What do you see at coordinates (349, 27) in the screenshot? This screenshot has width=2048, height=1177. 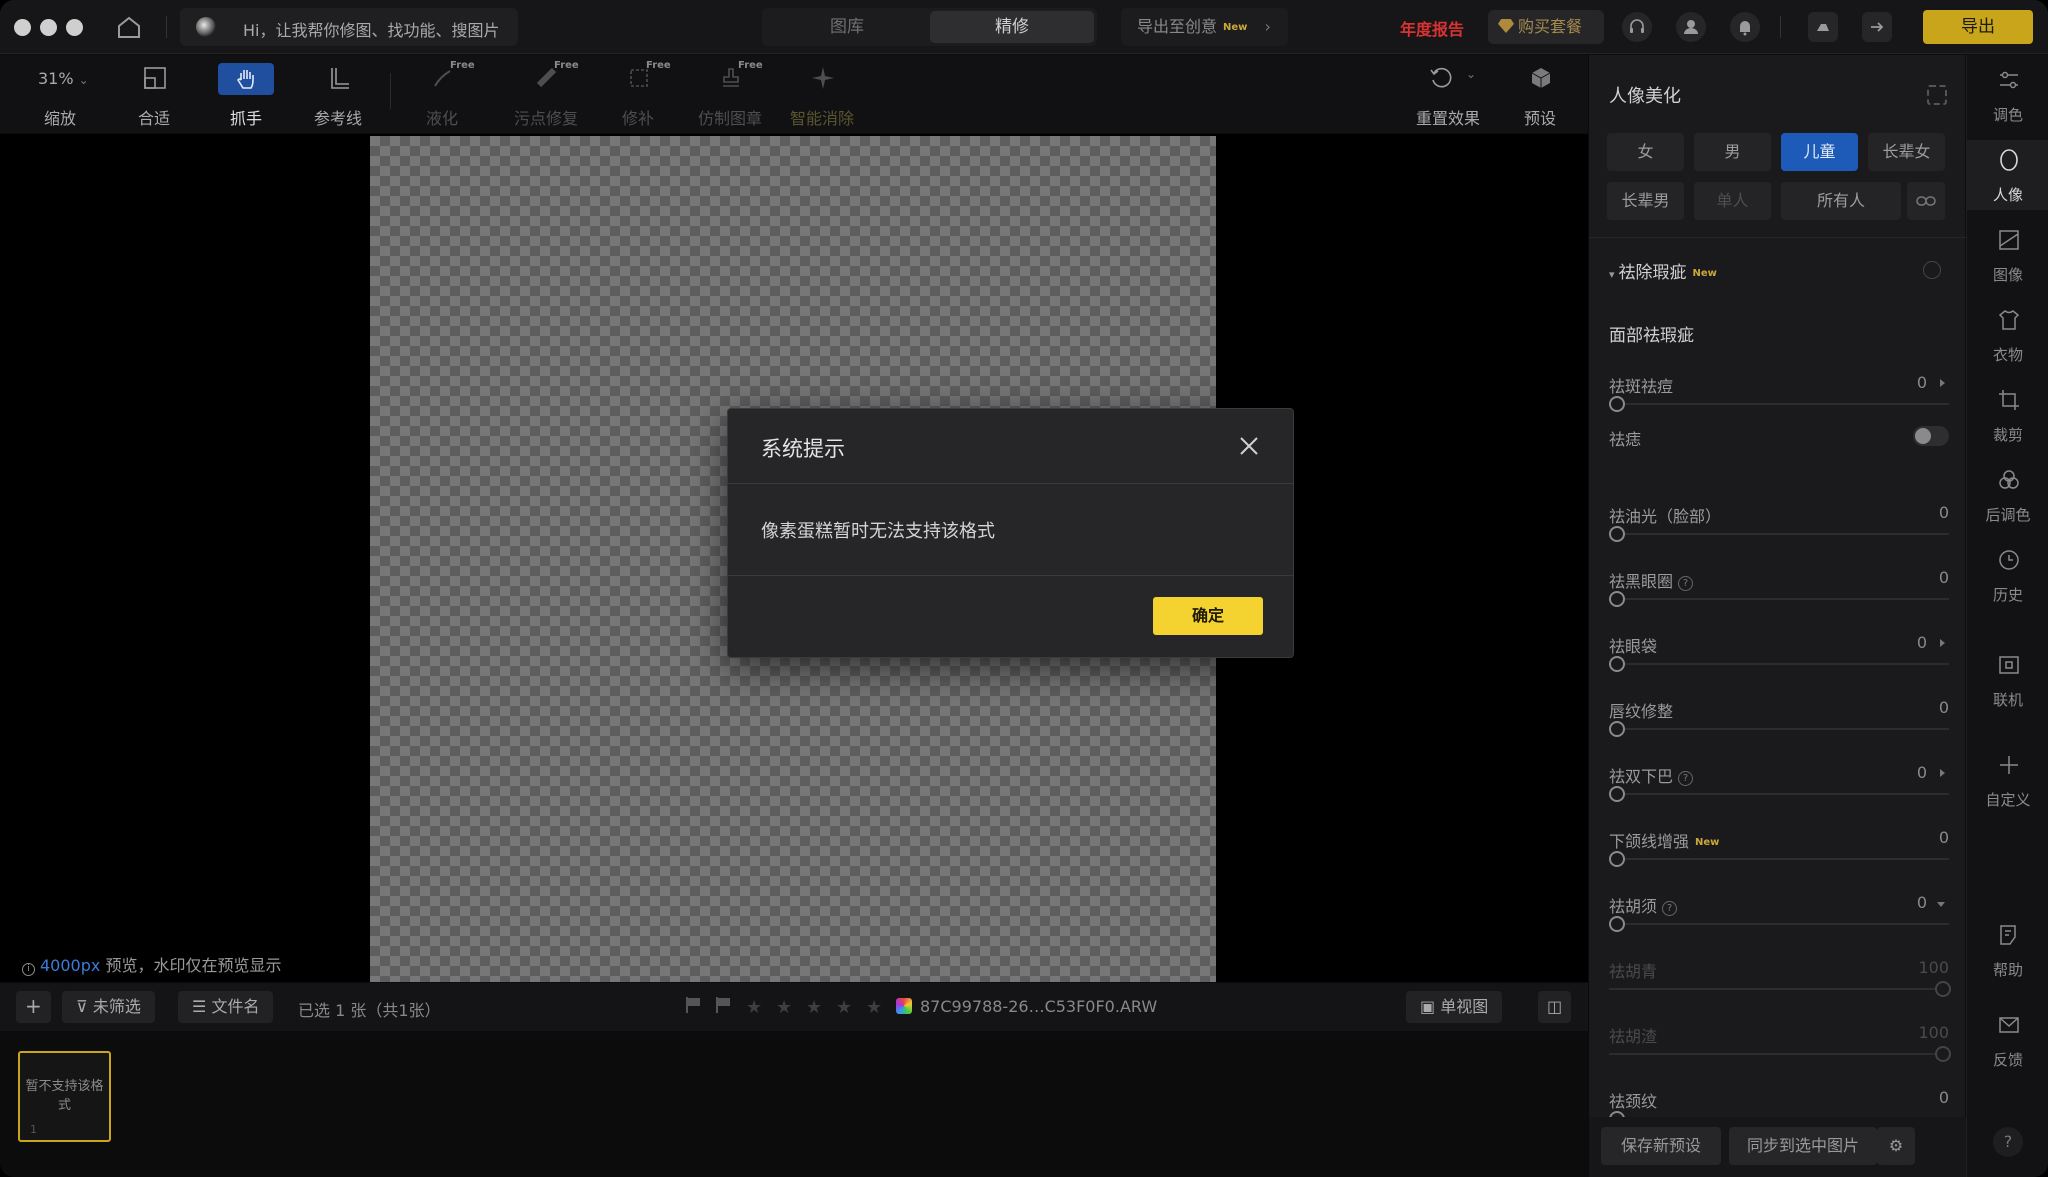 I see `ai-assistant-input: Hi，让我帮你修图、找功能、搜图片` at bounding box center [349, 27].